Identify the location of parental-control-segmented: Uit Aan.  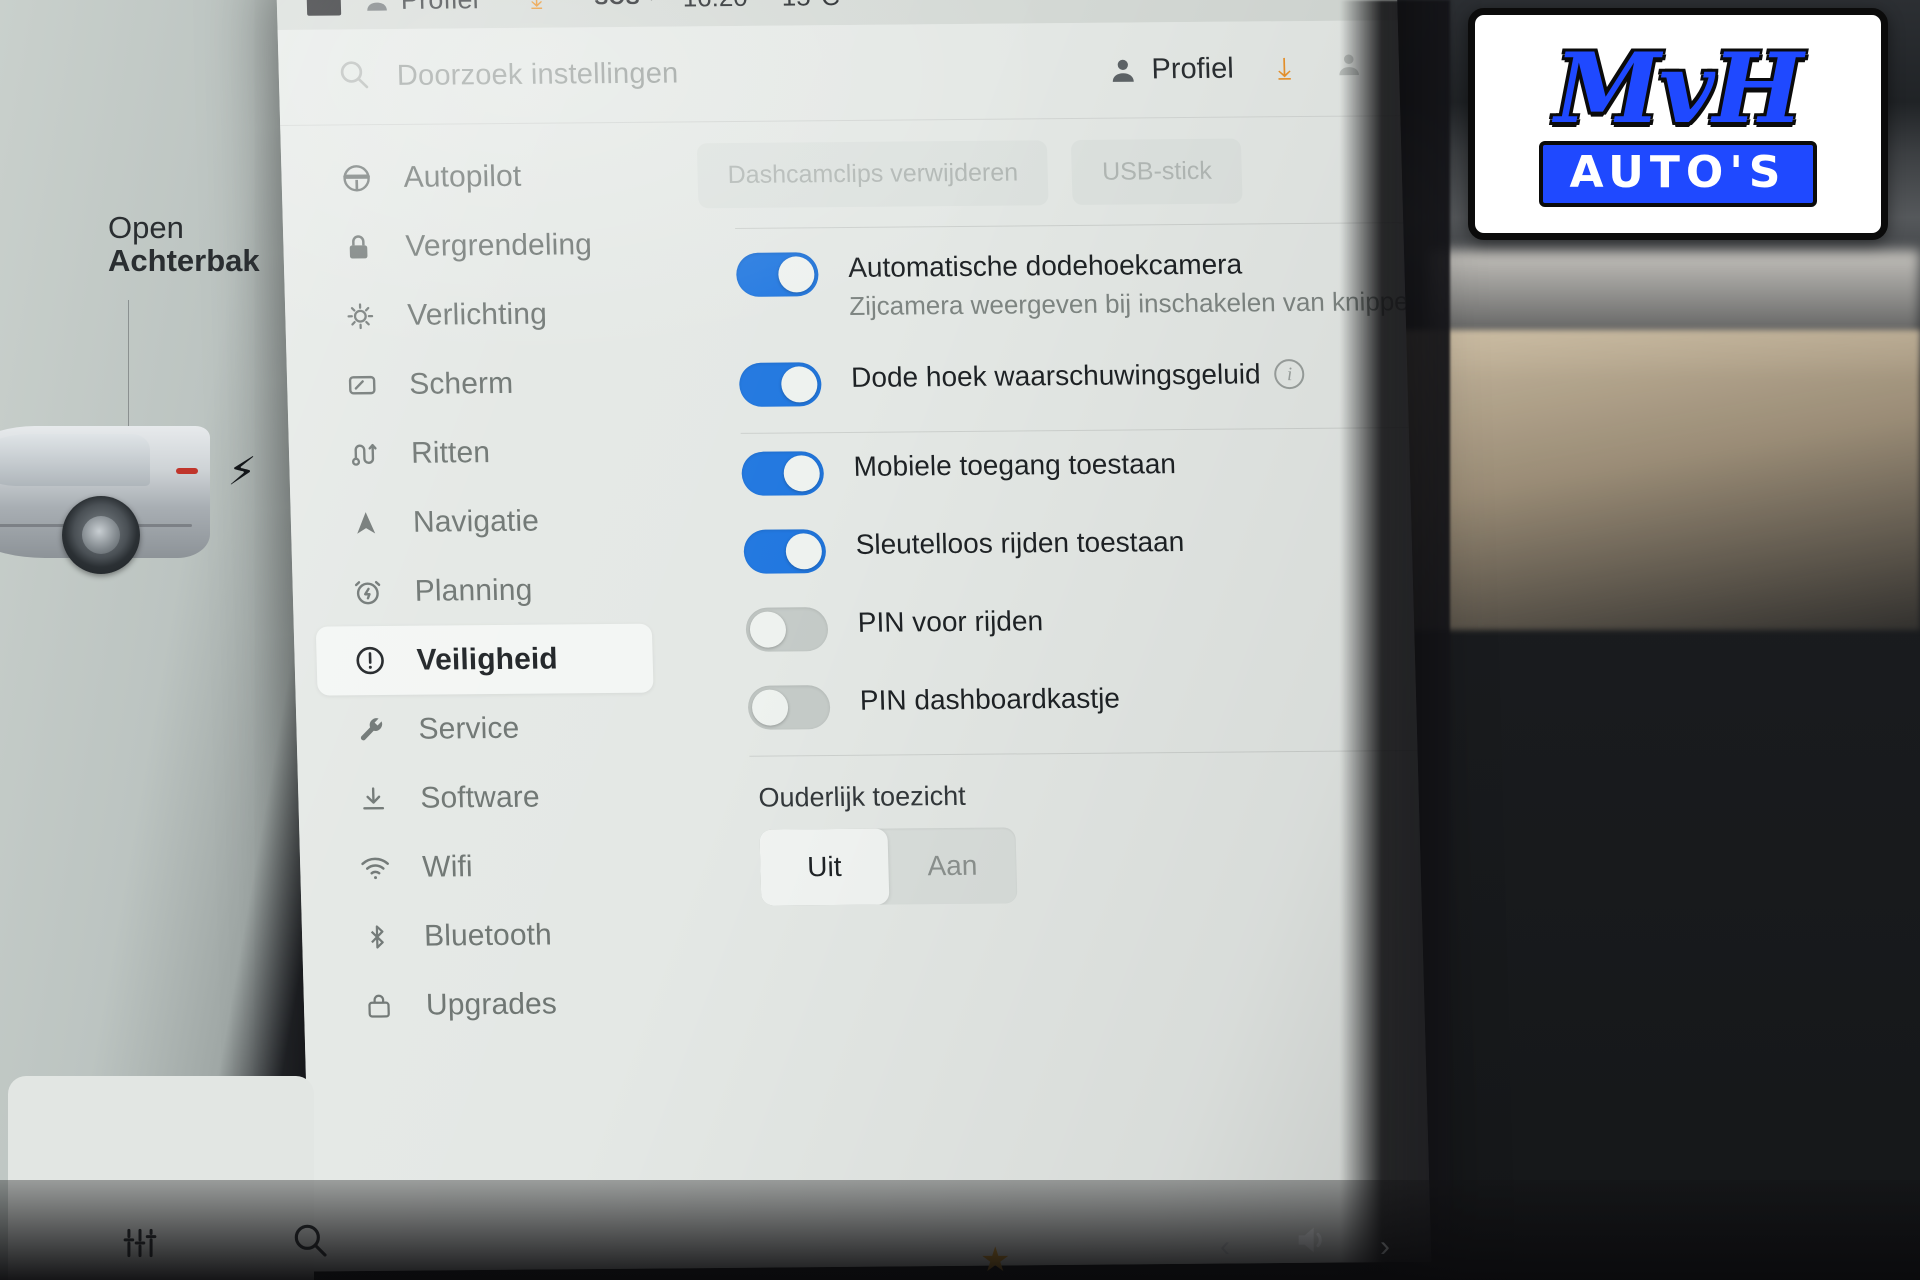
(888, 866).